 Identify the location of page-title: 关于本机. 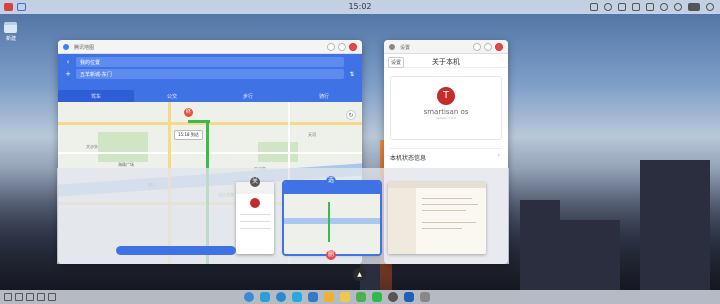
(446, 62).